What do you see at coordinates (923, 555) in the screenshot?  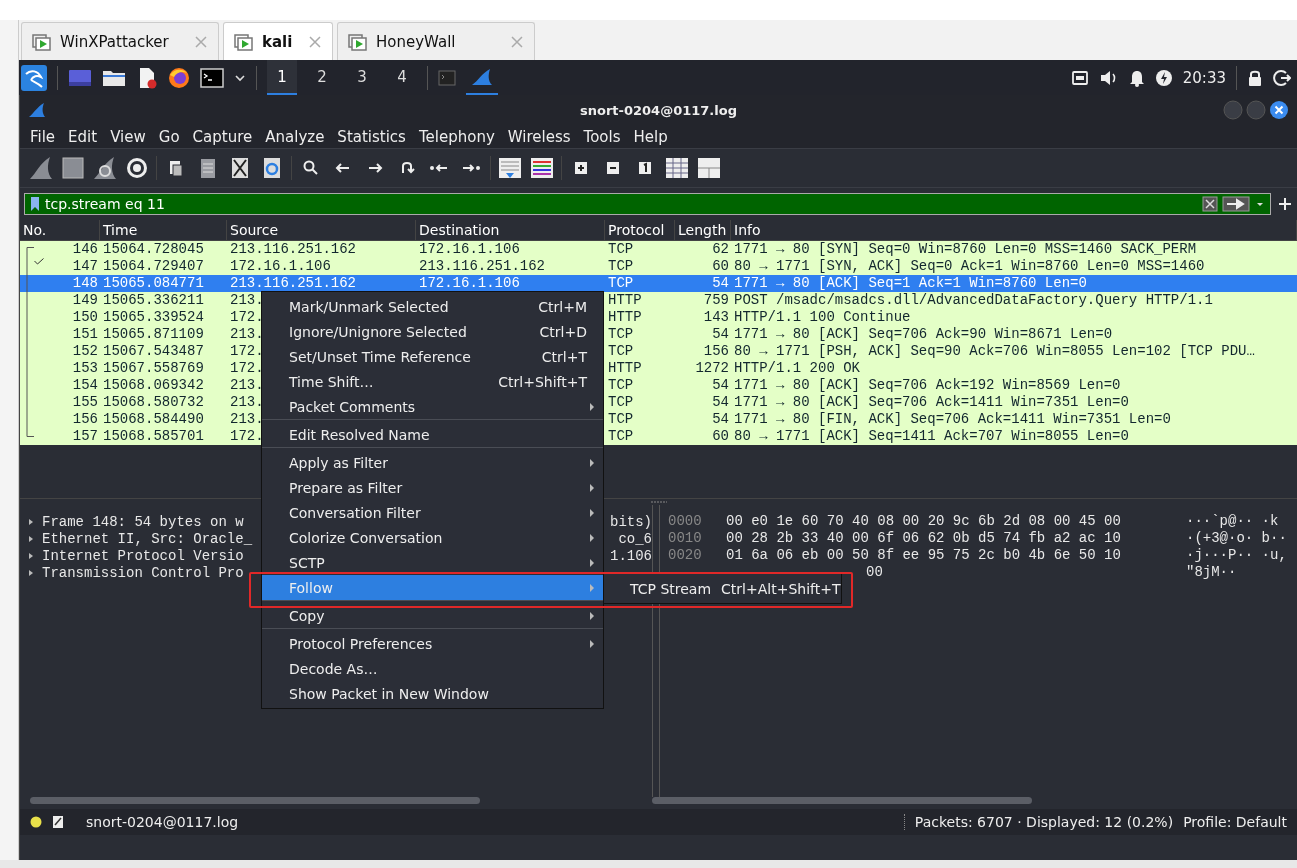 I see `hex-bytes: 01 6a 06 eb 00 50 8f ee 95 75 2c b0 4b 6e 50 10` at bounding box center [923, 555].